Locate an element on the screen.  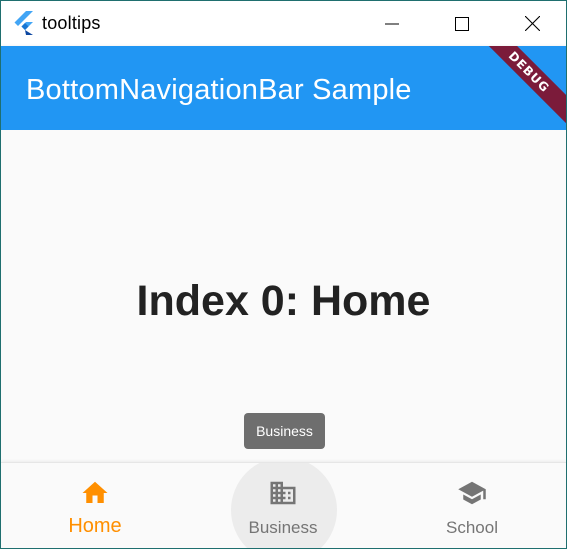
tooltip-text: Business is located at coordinates (284, 431).